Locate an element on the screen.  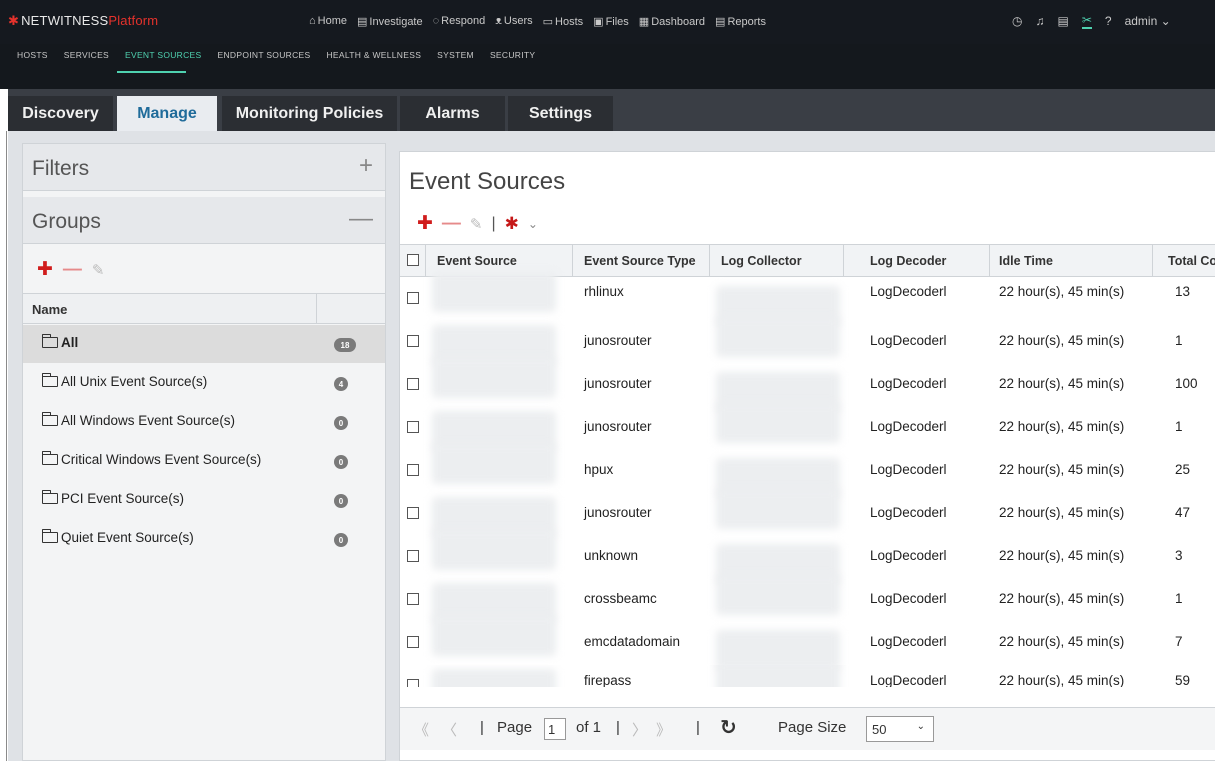
admin-tools-icon: ✂ is located at coordinates (1086, 21).